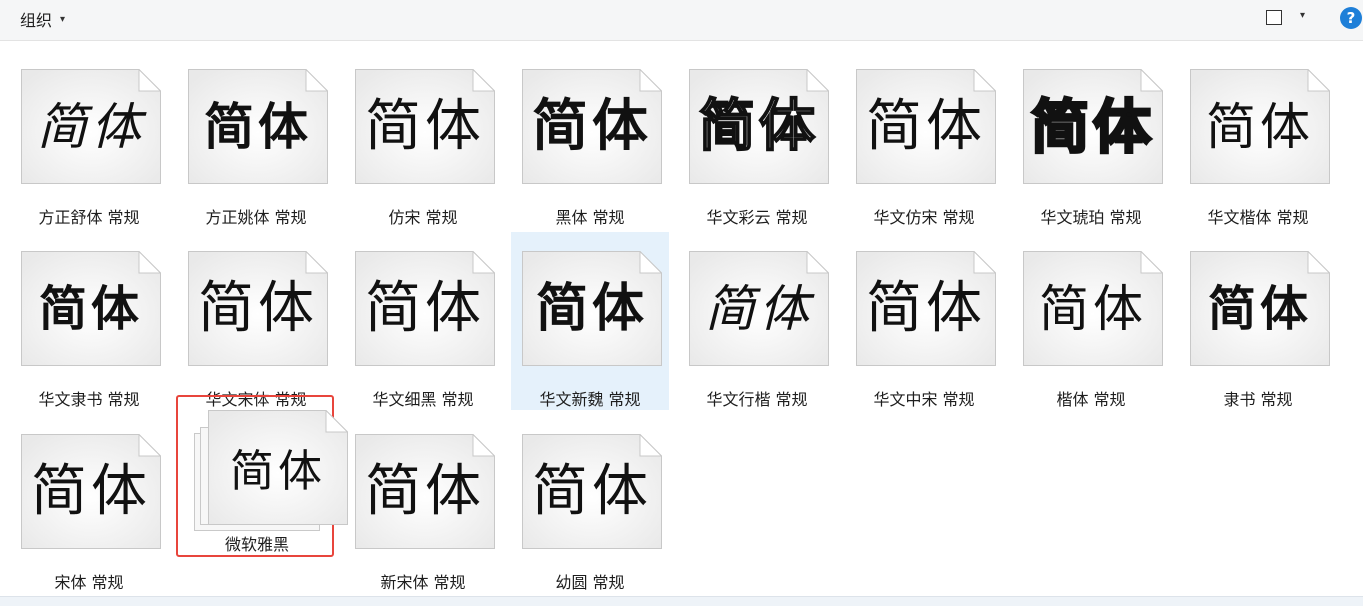 The image size is (1363, 606). Describe the element at coordinates (590, 399) in the screenshot. I see `font-file-name: 华文新魏 常规` at that location.